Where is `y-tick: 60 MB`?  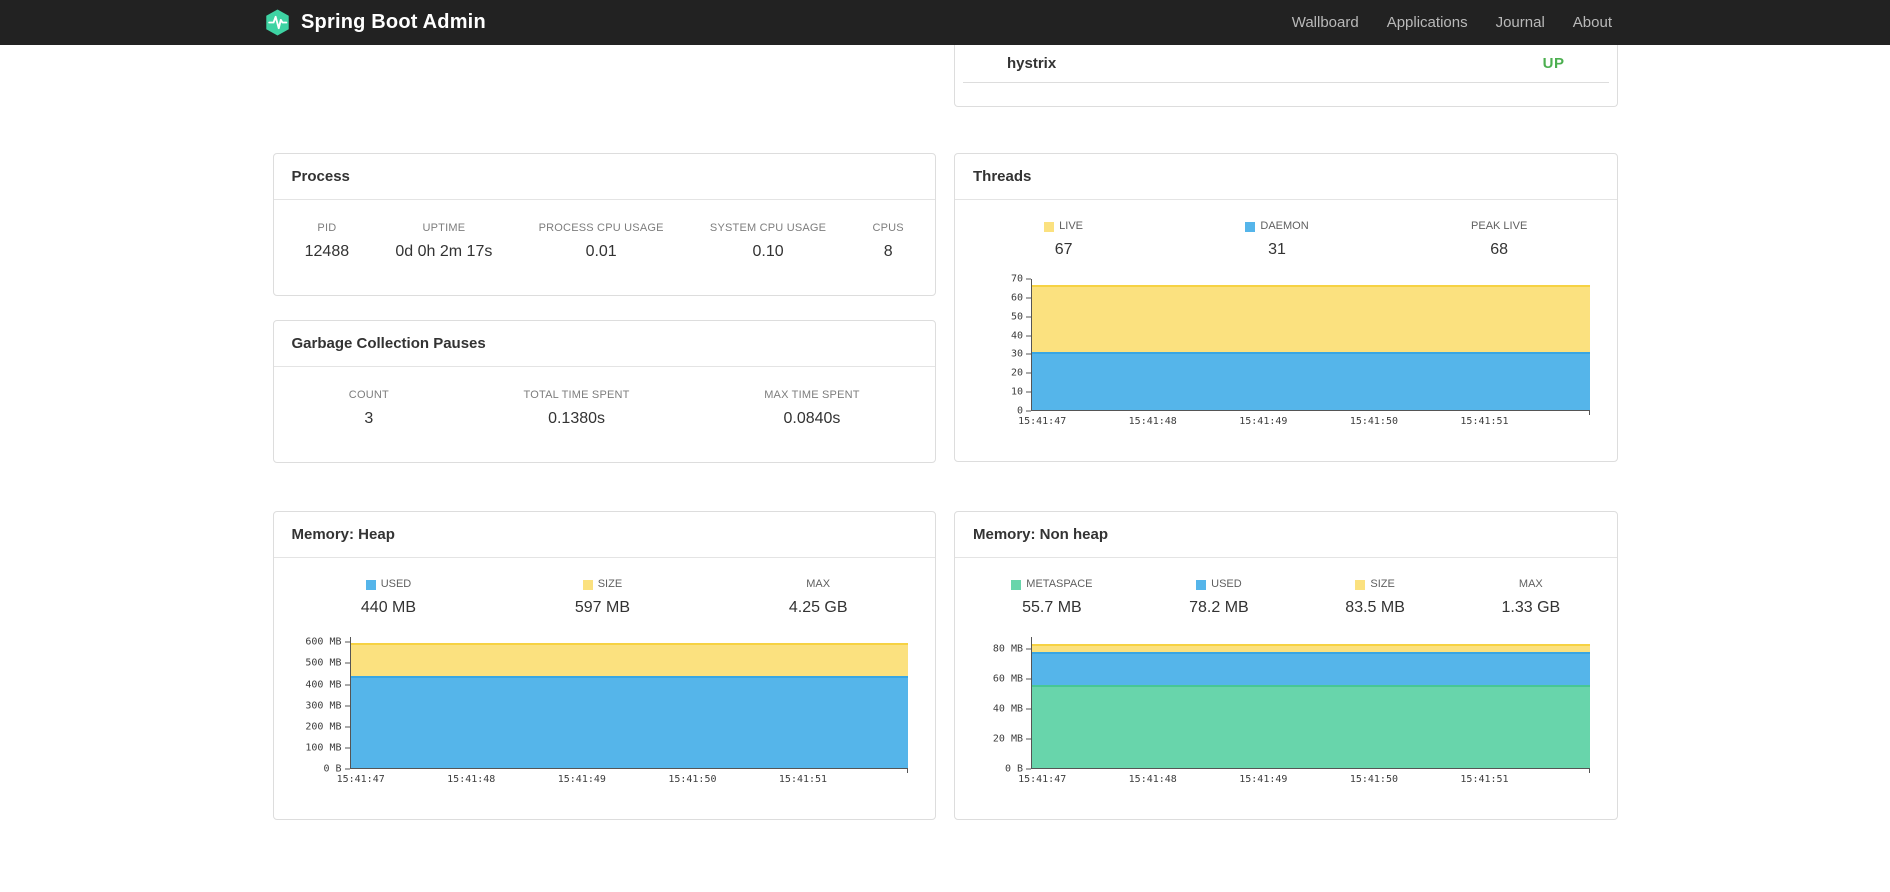
y-tick: 60 MB is located at coordinates (1012, 679).